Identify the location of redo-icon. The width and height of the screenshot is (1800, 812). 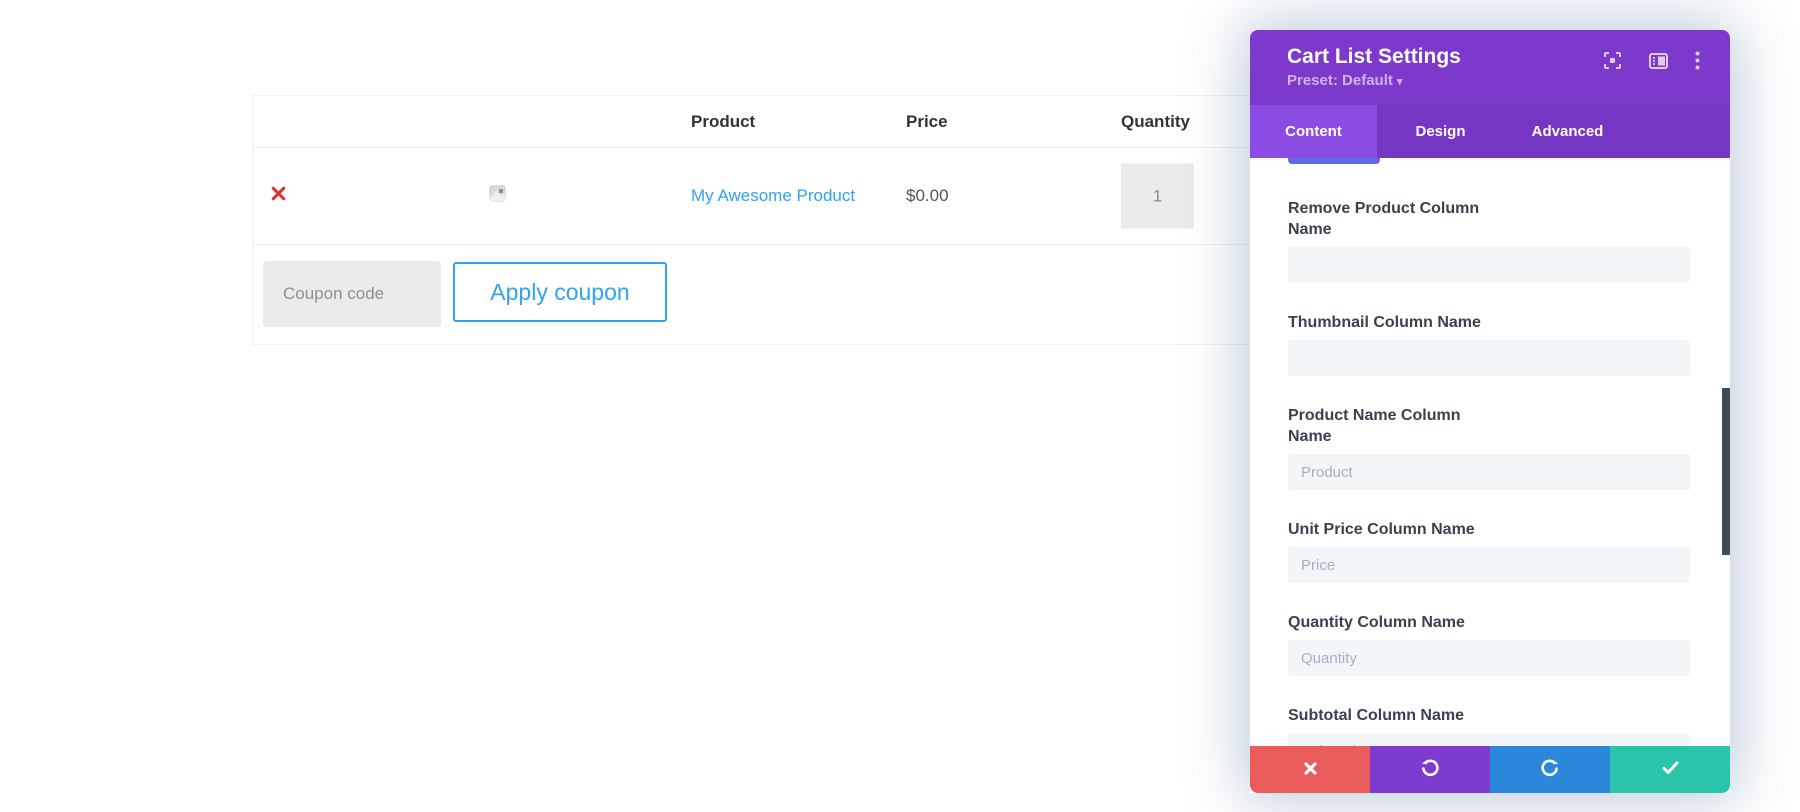
(1550, 769).